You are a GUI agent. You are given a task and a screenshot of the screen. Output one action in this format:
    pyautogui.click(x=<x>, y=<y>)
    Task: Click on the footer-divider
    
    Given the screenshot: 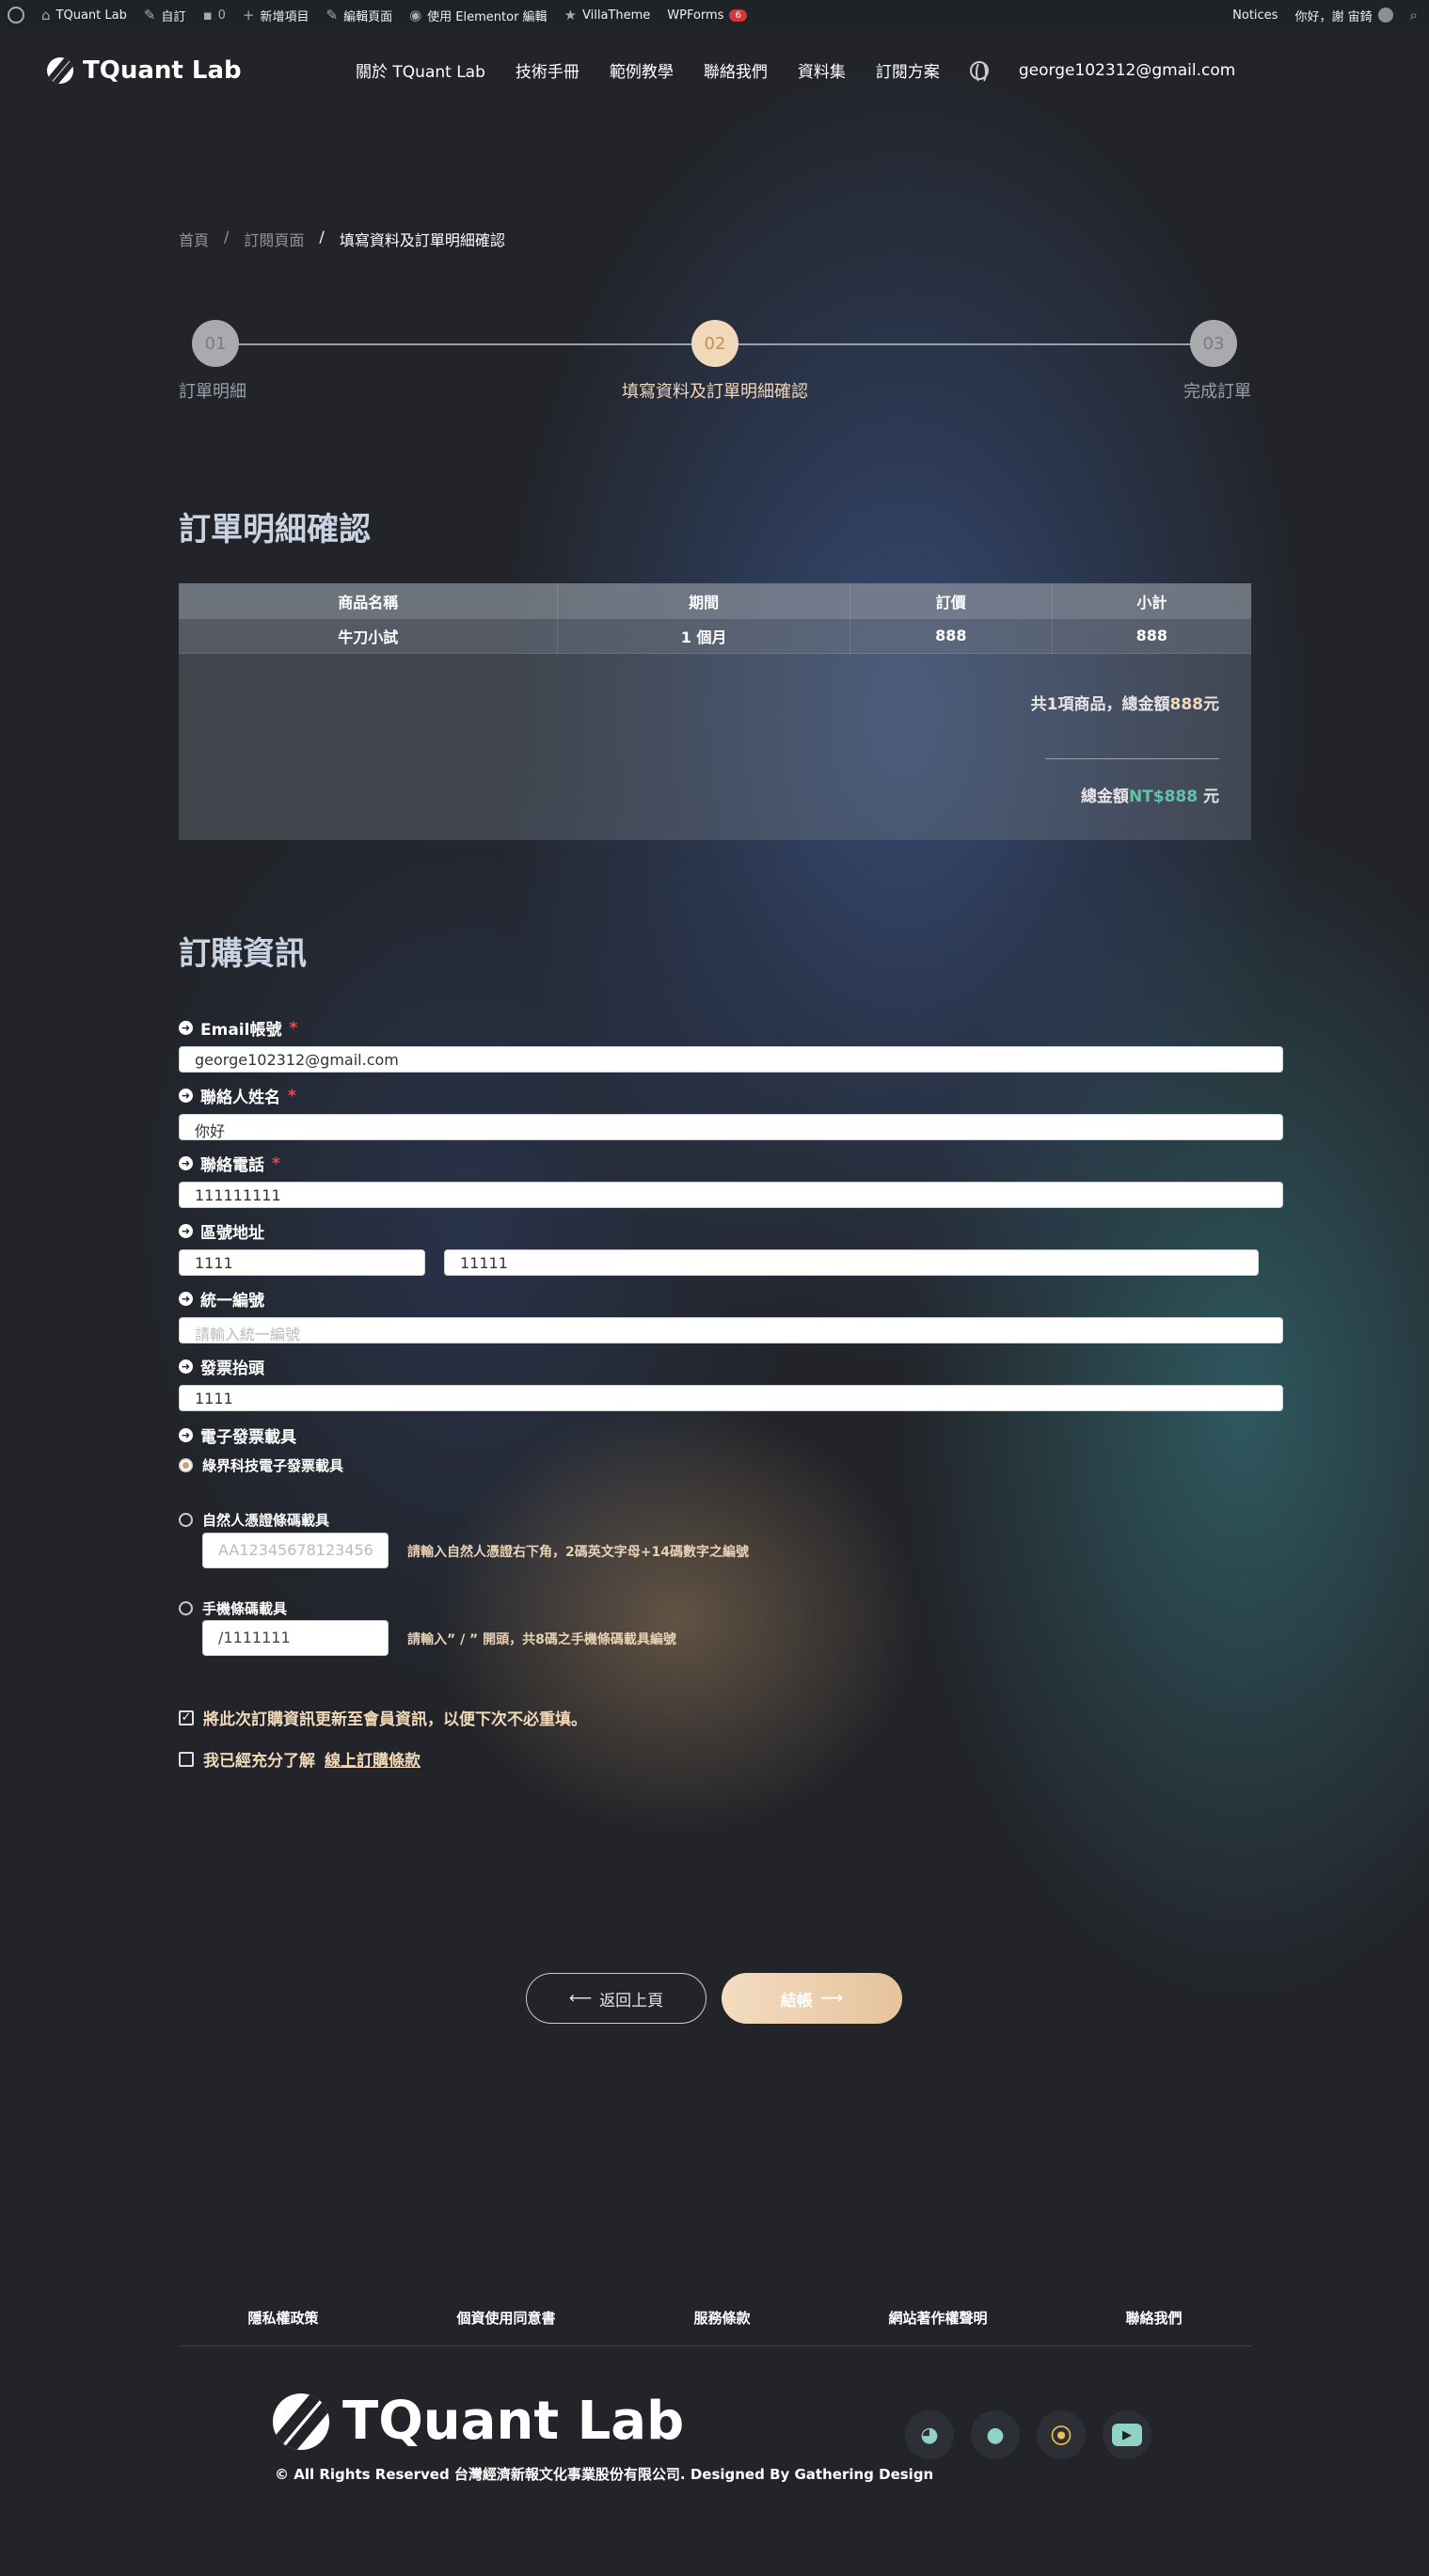 What is the action you would take?
    pyautogui.click(x=715, y=2346)
    